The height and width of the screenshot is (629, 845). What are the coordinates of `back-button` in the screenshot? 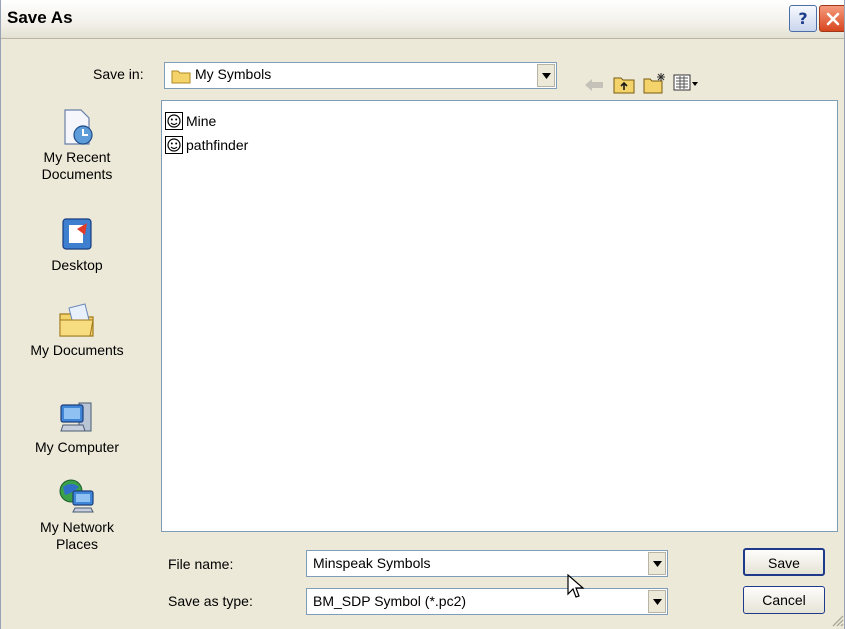 It's located at (594, 87).